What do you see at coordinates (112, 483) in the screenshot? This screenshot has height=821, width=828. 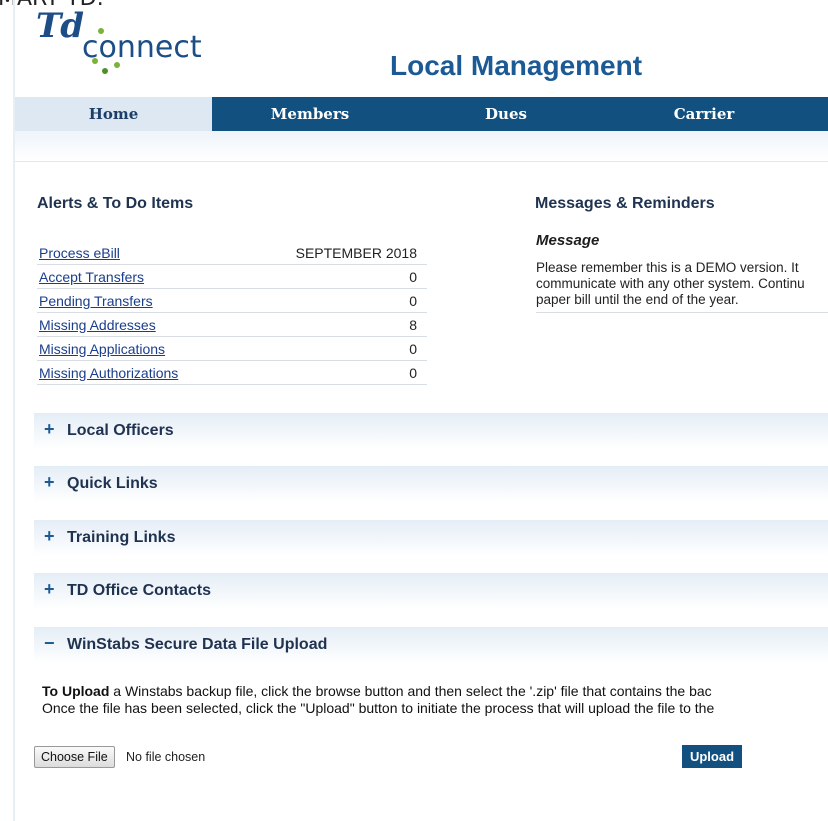 I see `section-label: Quick Links` at bounding box center [112, 483].